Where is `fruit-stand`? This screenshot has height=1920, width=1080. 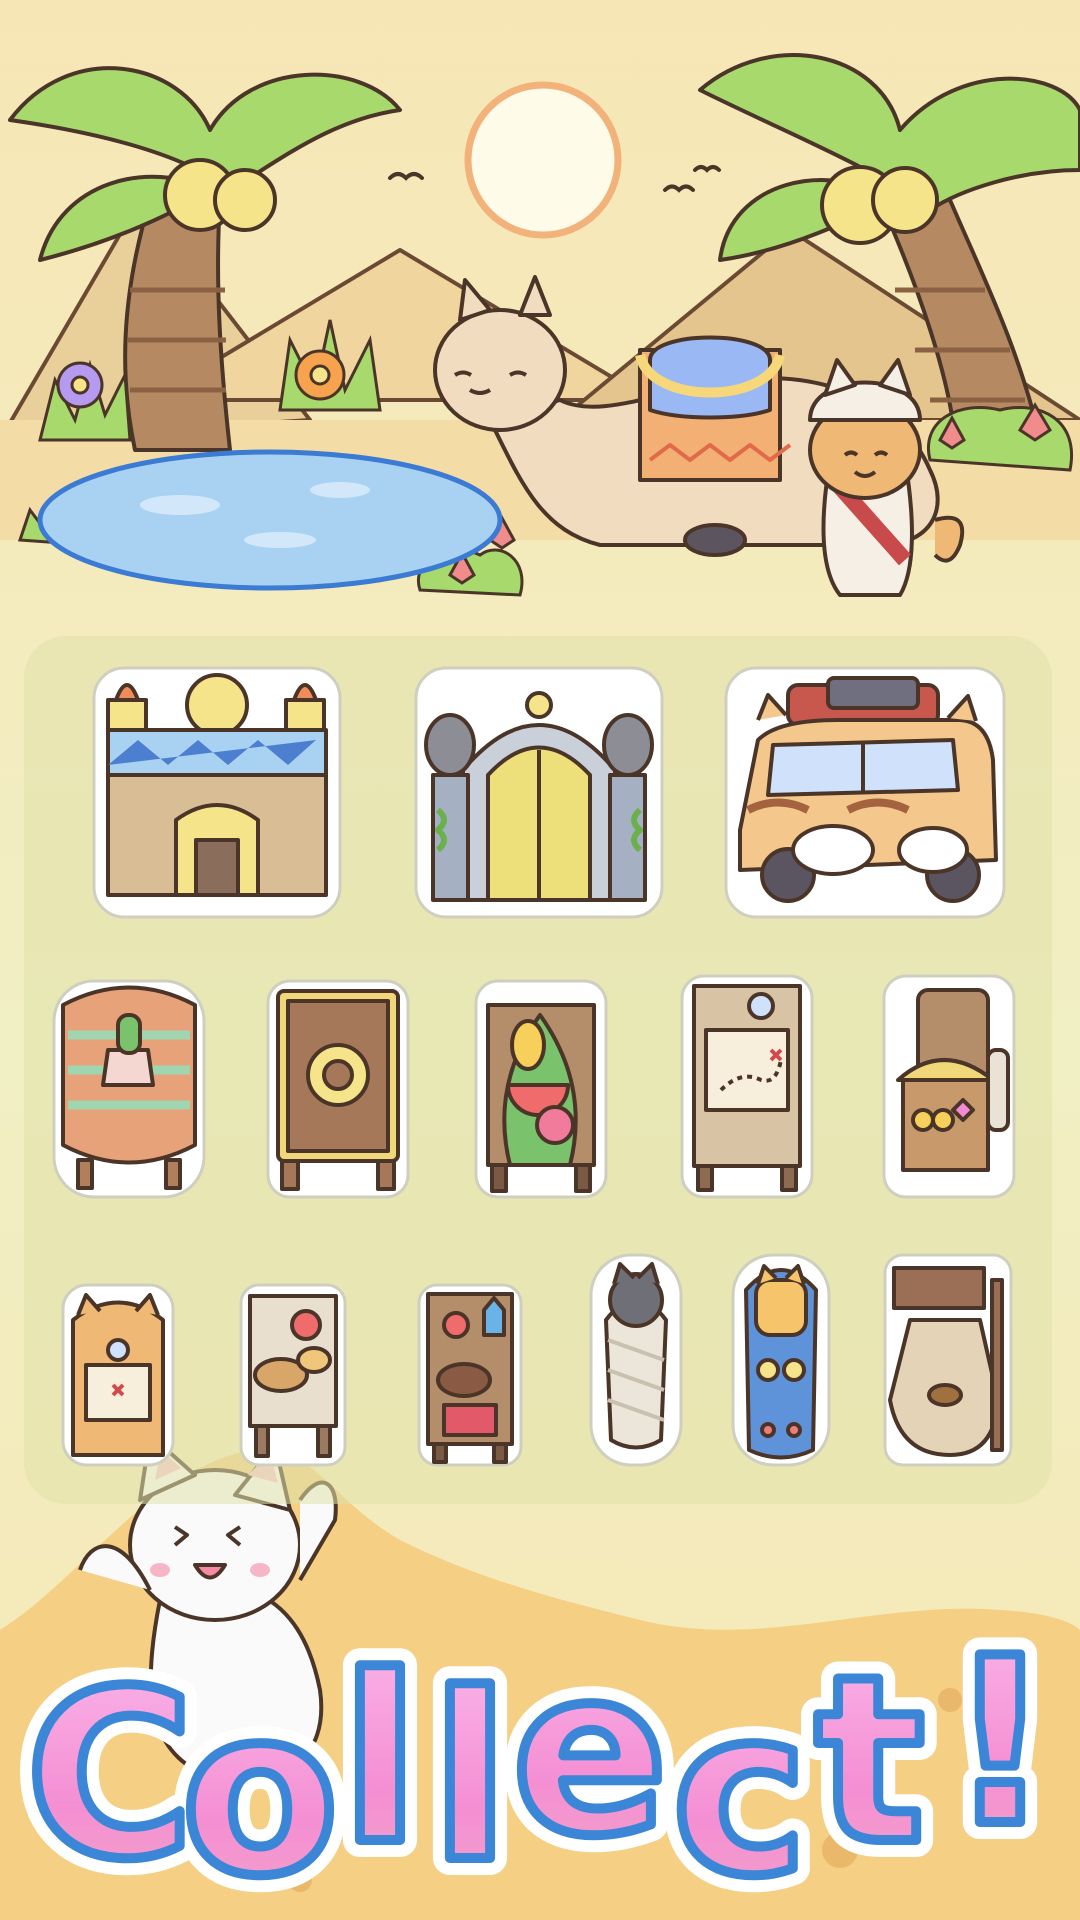
fruit-stand is located at coordinates (541, 1089).